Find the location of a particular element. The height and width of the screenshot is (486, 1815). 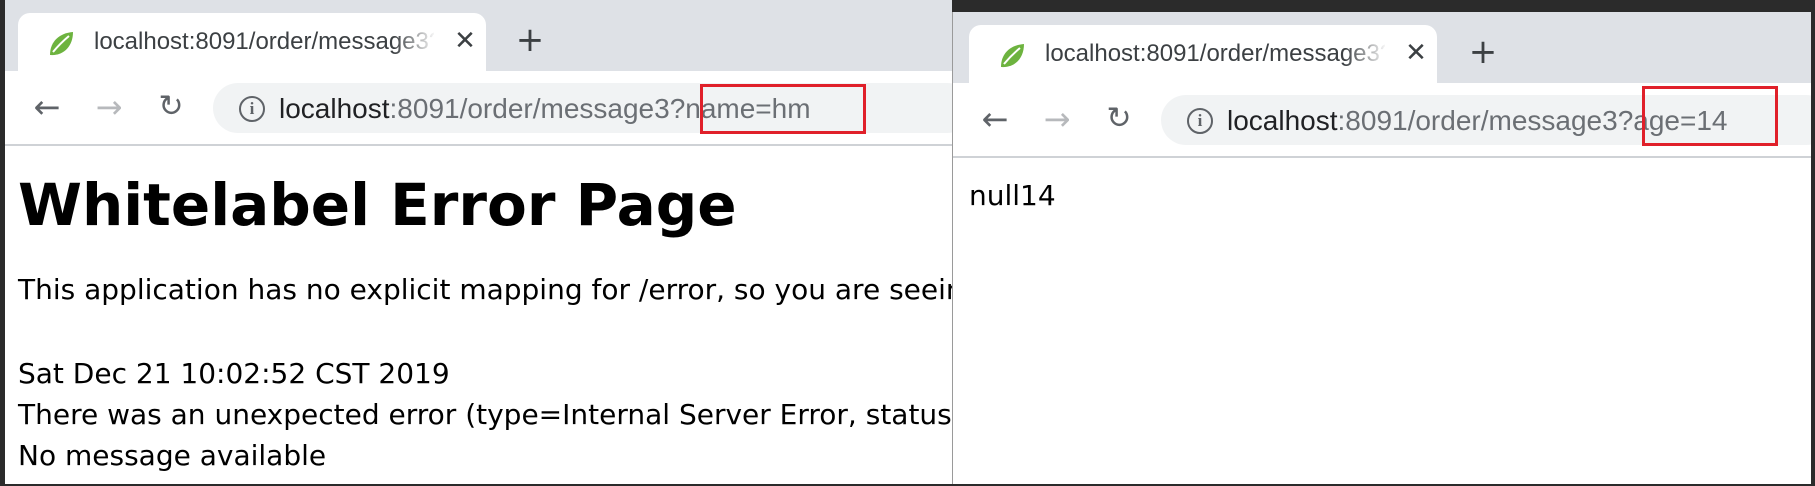

response-text: null14 is located at coordinates (1012, 195).